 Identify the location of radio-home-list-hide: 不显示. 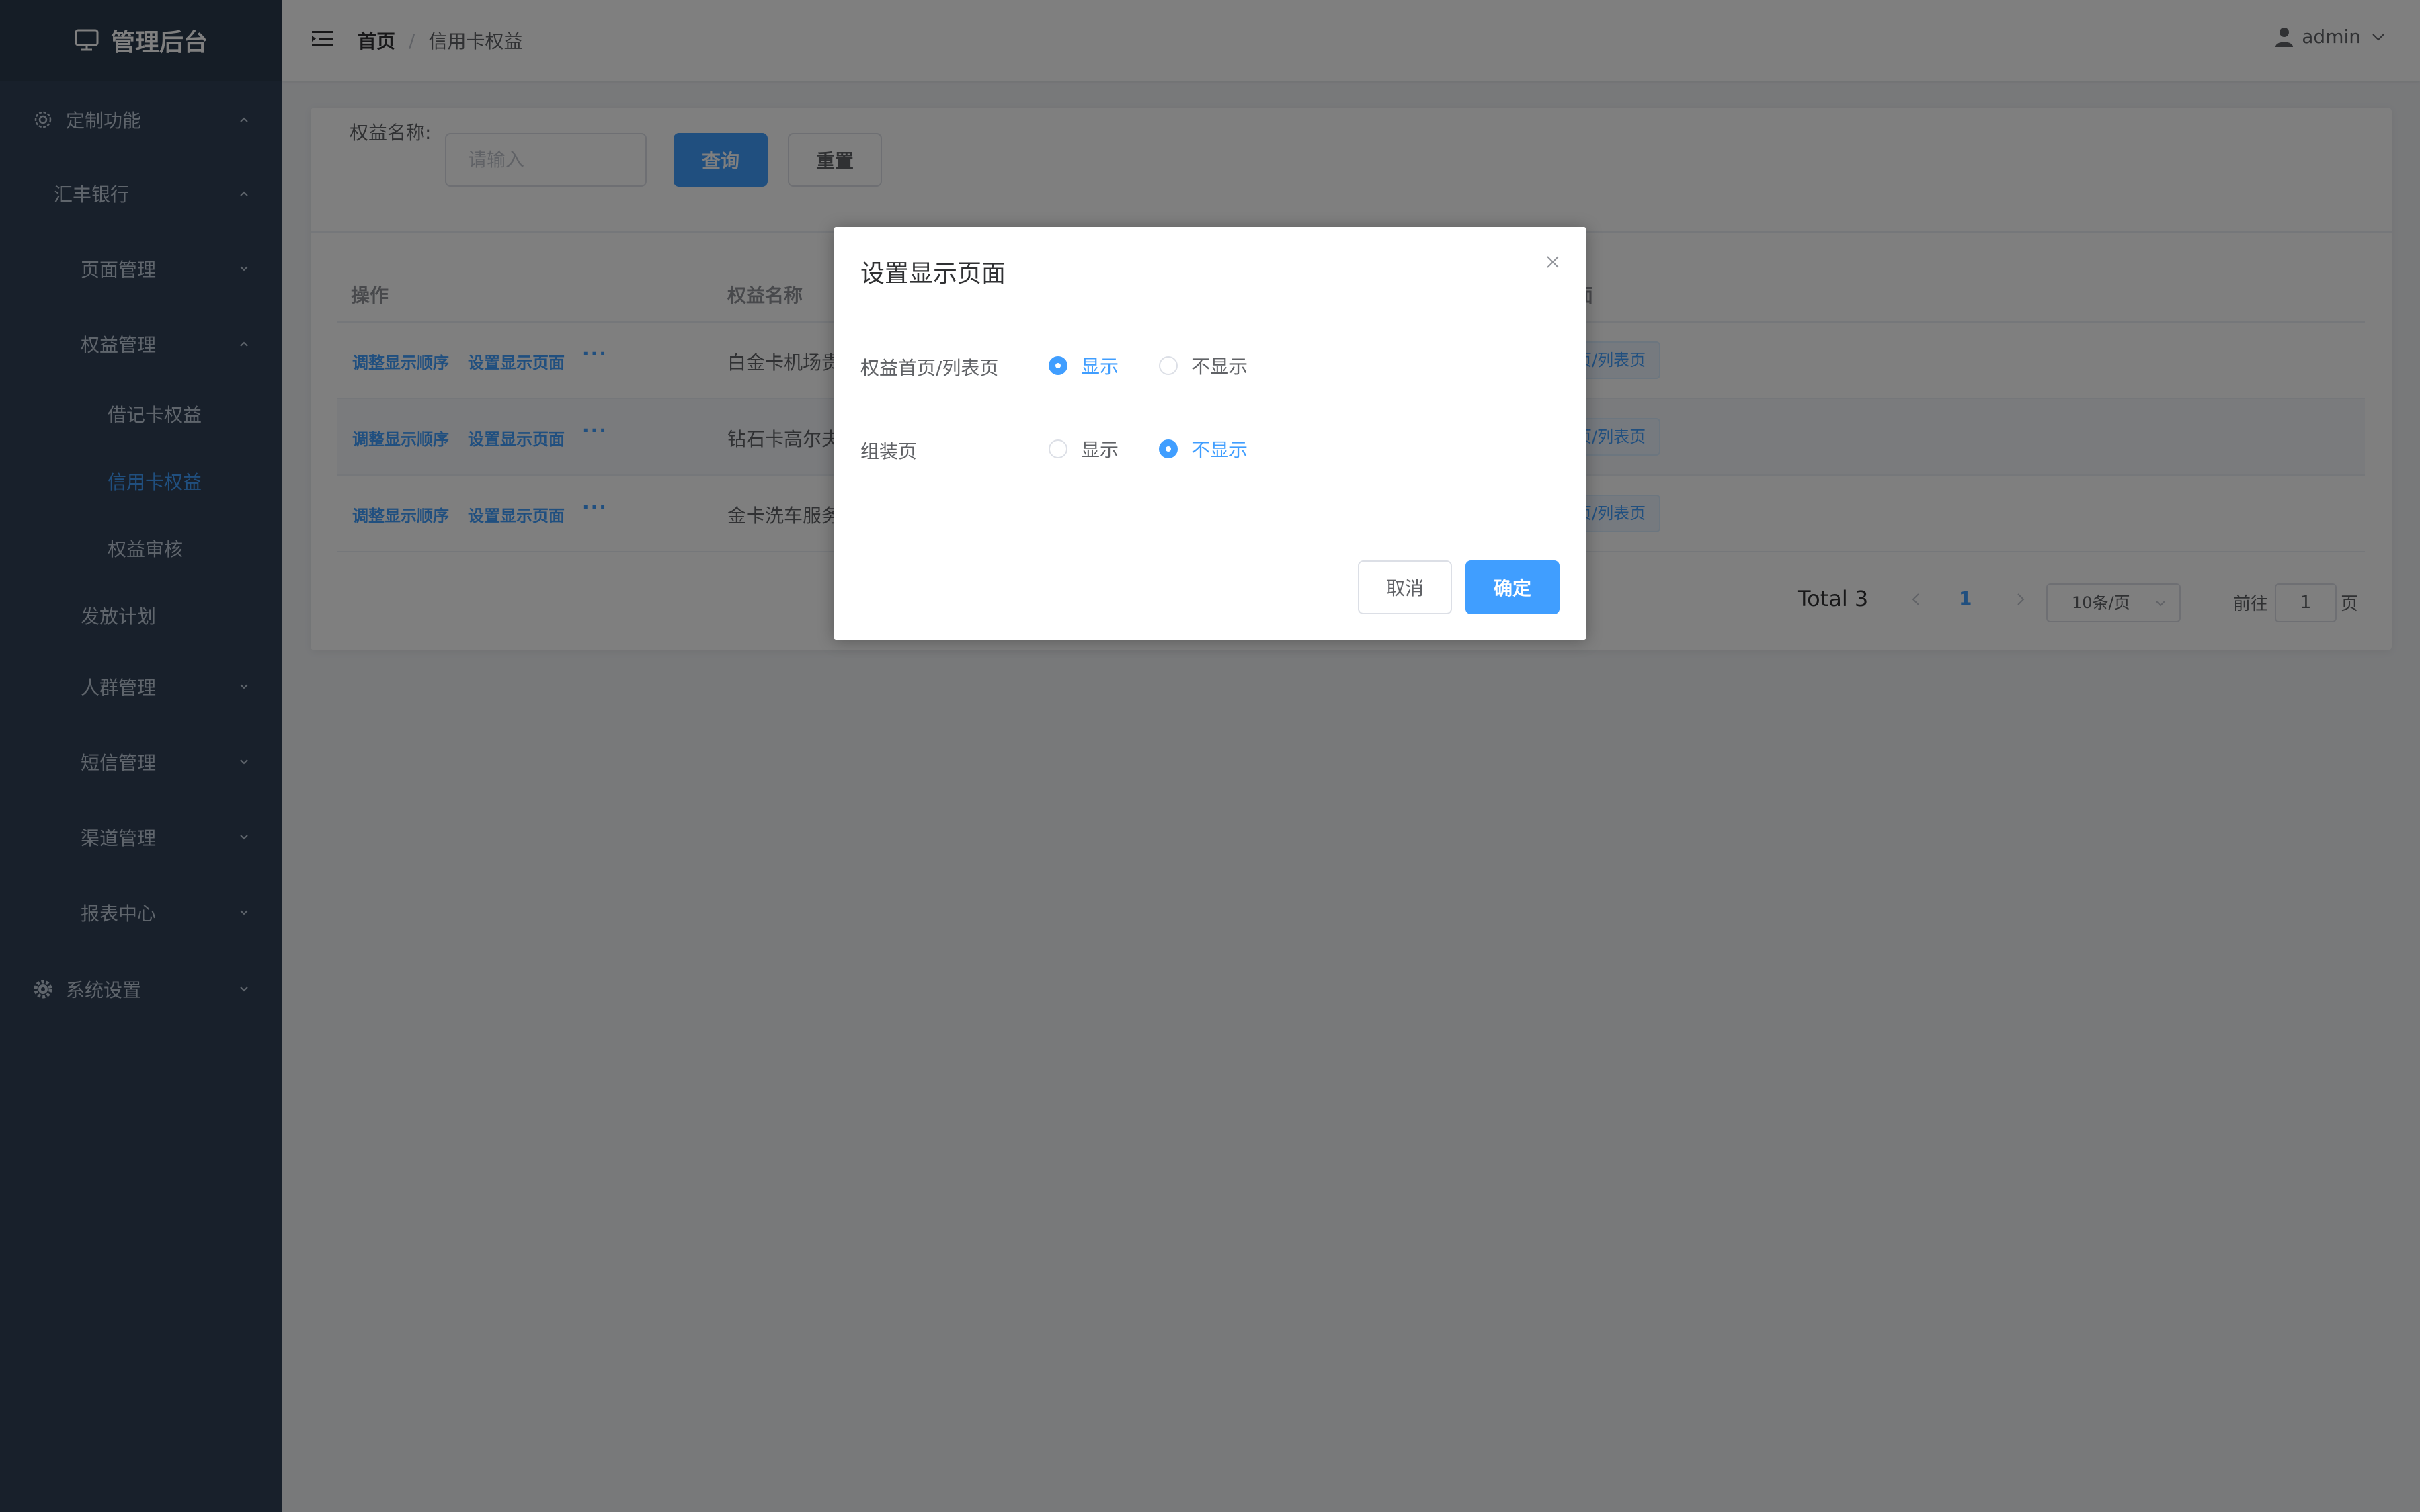
(1203, 365).